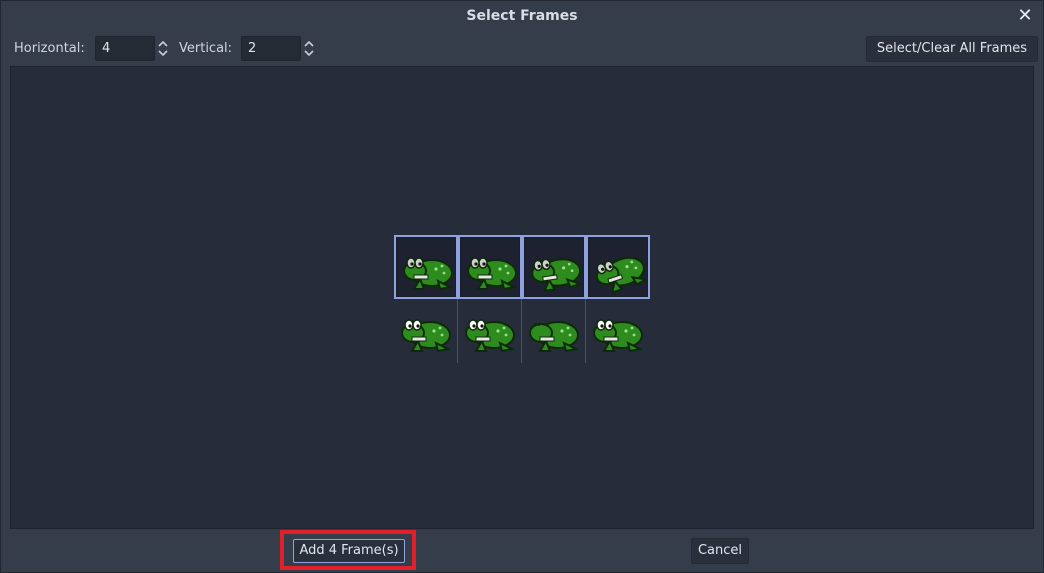  What do you see at coordinates (620, 271) in the screenshot?
I see `frog-jump-icon` at bounding box center [620, 271].